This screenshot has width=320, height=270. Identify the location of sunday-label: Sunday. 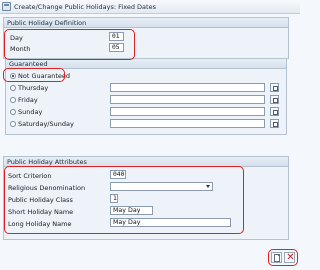
(30, 112).